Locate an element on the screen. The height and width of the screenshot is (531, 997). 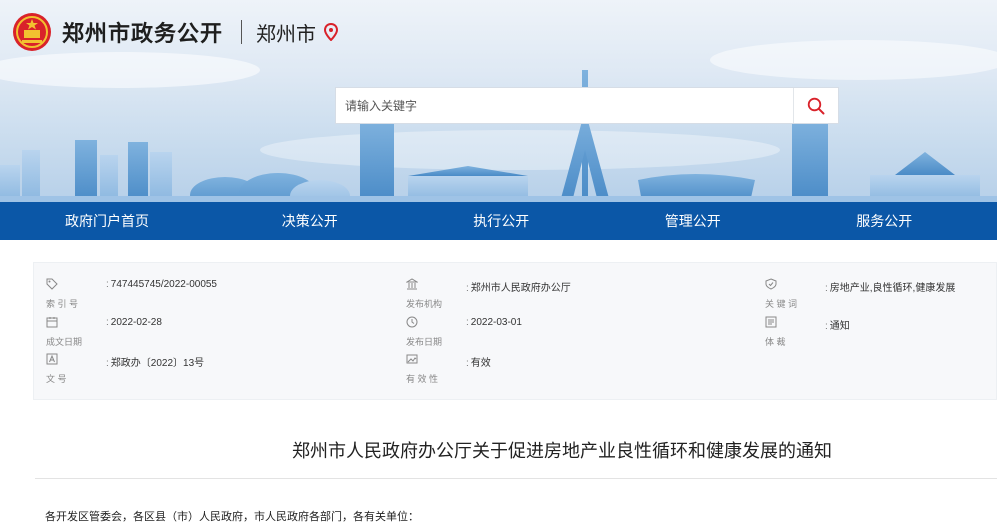
info-label: 成文日期 is located at coordinates (64, 342).